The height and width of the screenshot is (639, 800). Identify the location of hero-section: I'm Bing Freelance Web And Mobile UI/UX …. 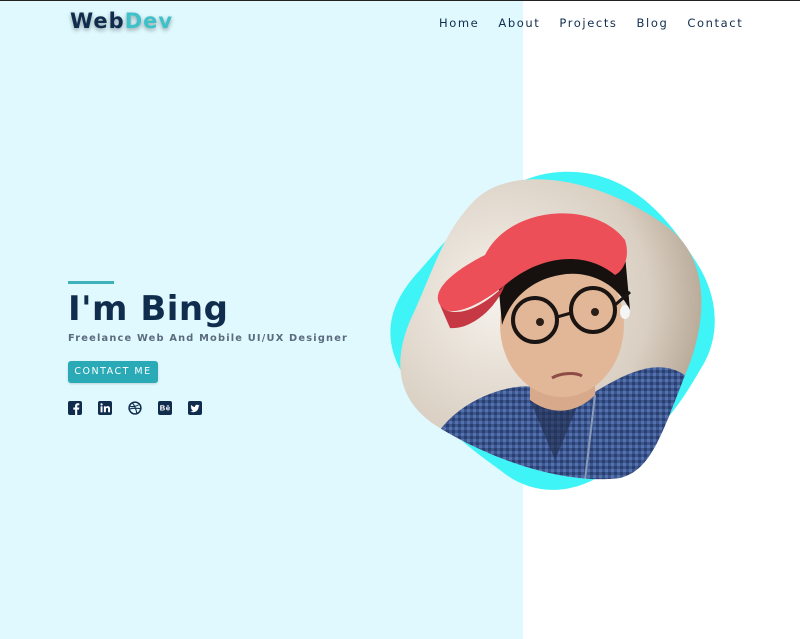
(228, 348).